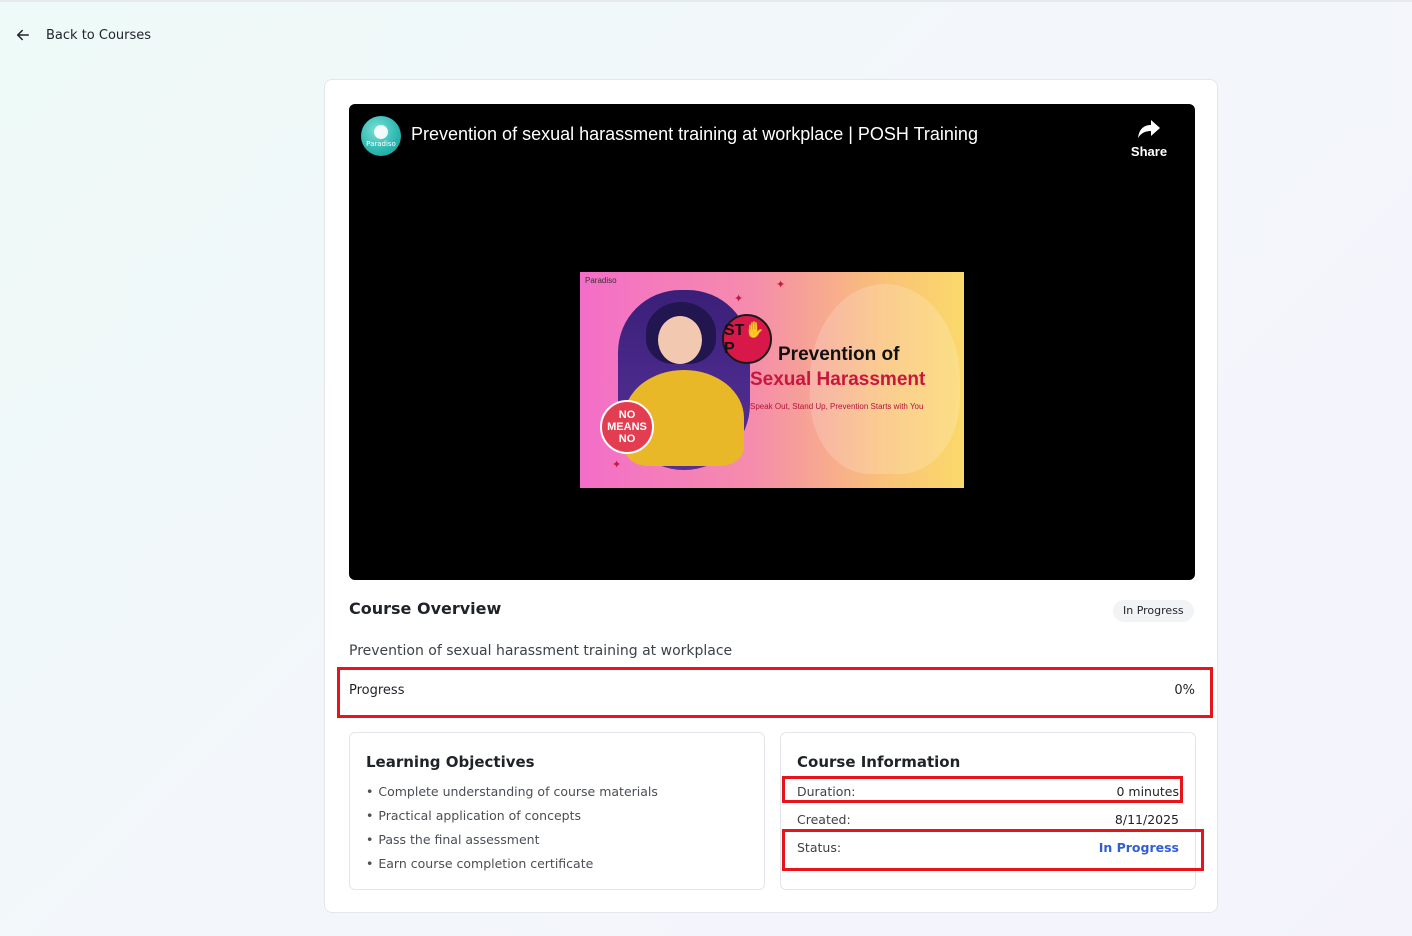 The height and width of the screenshot is (936, 1412). What do you see at coordinates (1149, 129) in the screenshot?
I see `share-arrow-icon` at bounding box center [1149, 129].